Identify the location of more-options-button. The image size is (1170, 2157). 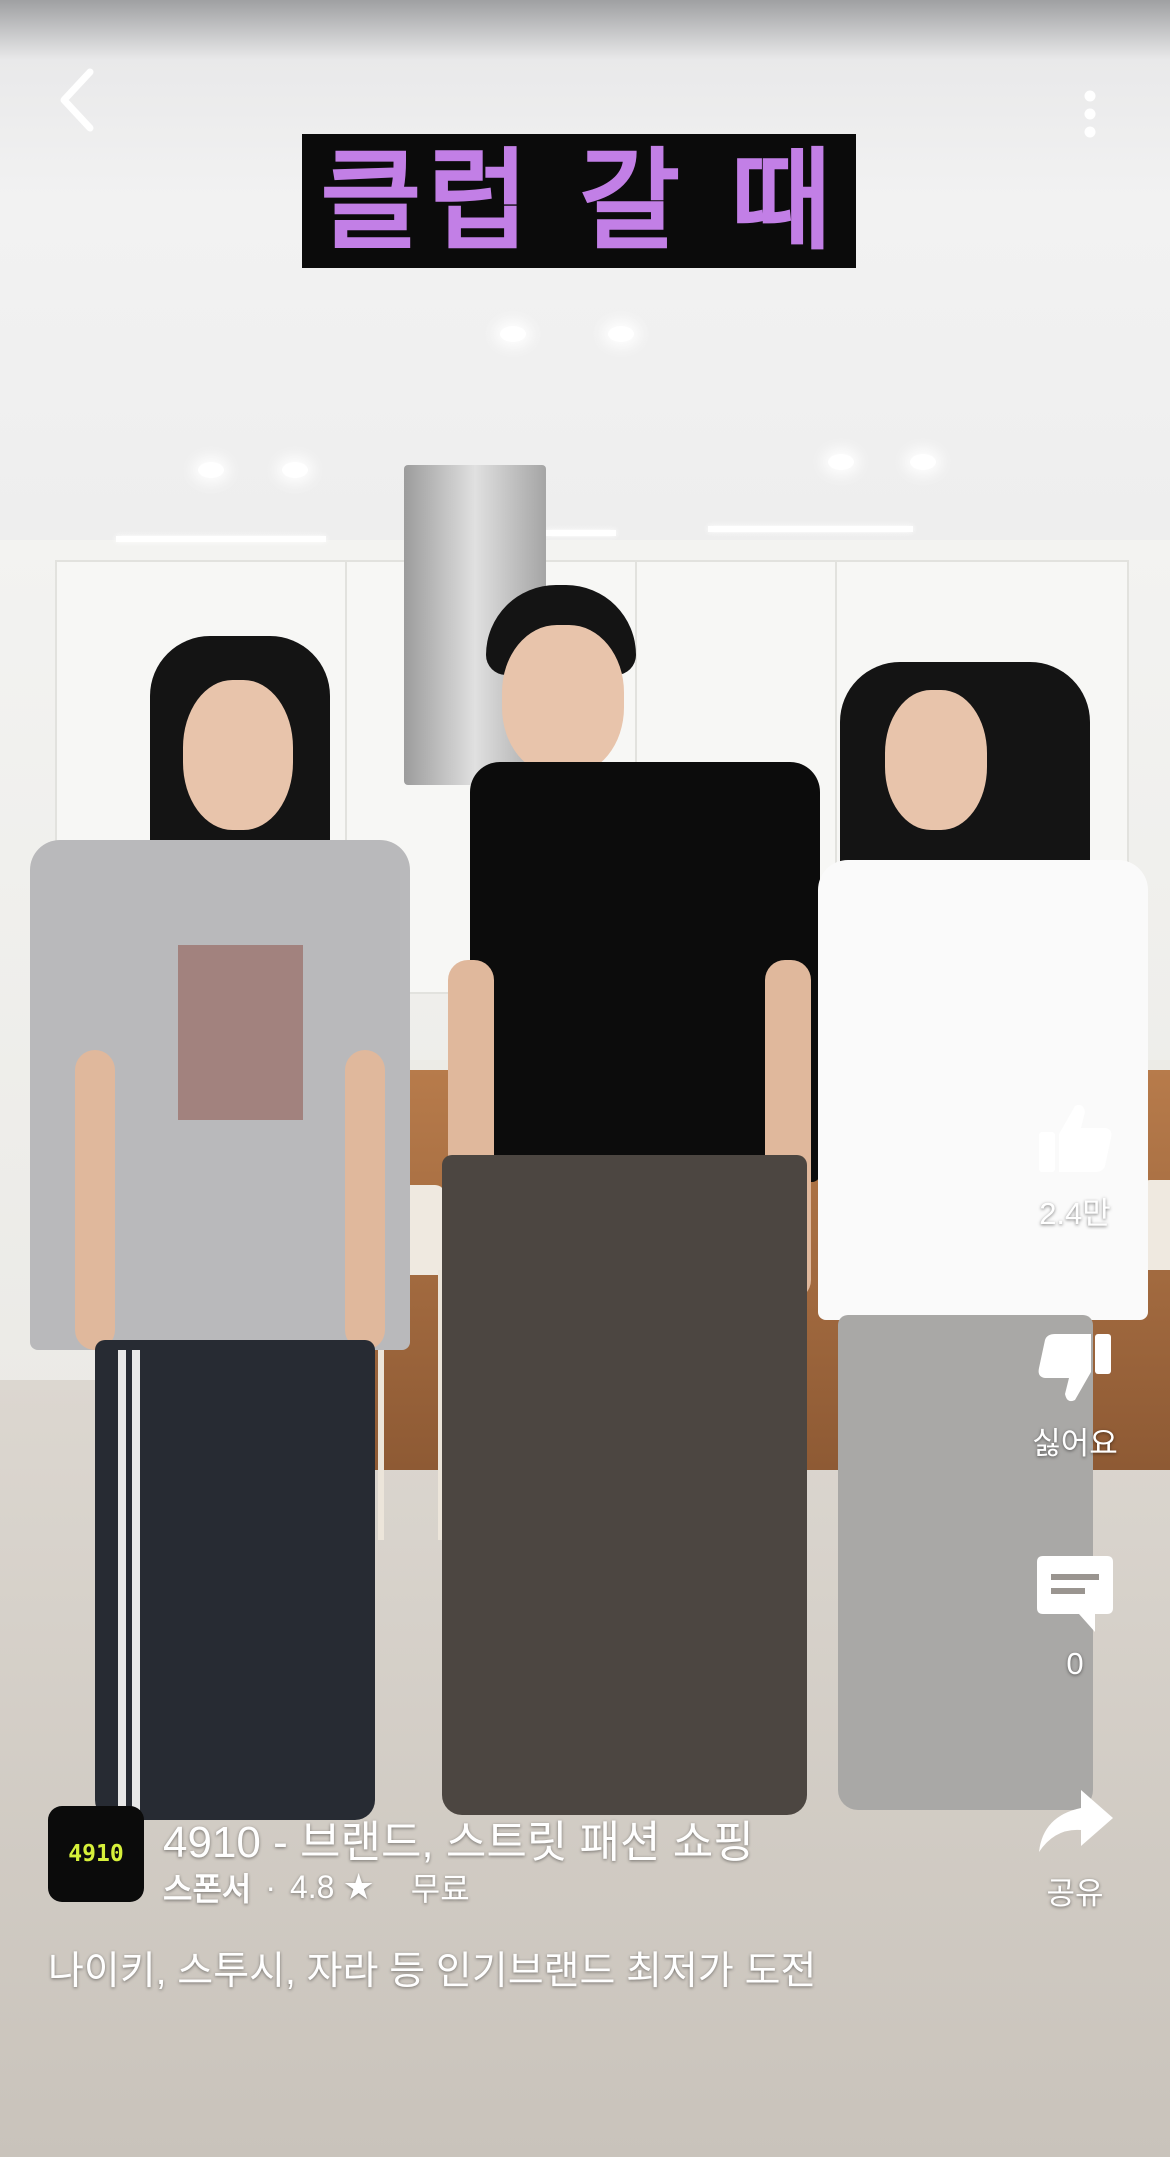
(1090, 118).